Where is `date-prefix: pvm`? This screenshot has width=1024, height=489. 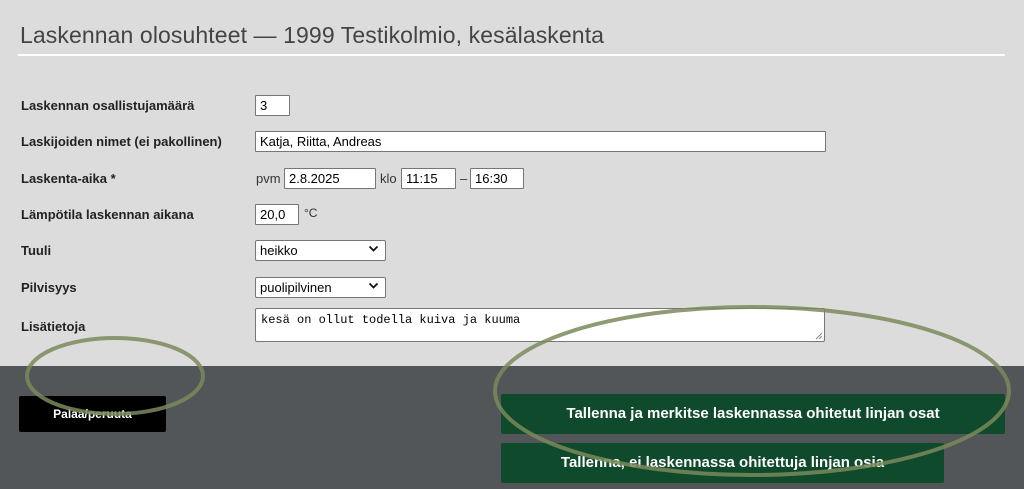 date-prefix: pvm is located at coordinates (268, 178).